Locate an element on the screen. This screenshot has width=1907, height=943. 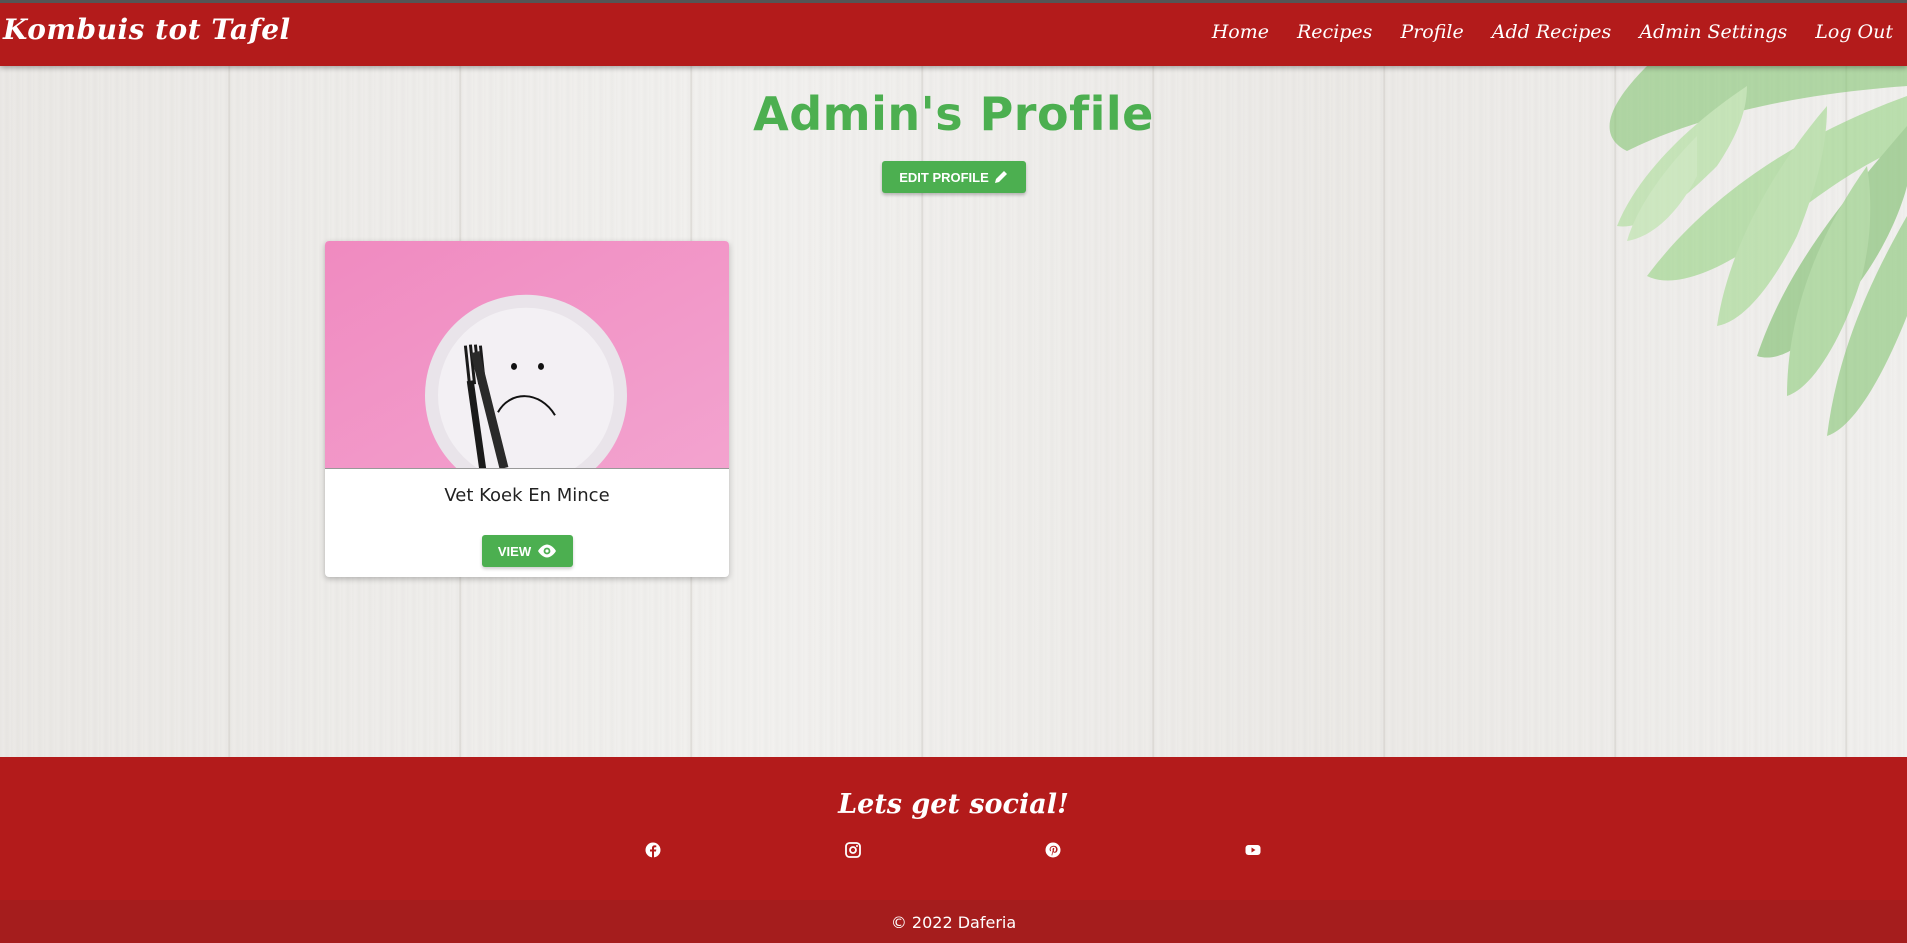
nav-log-out: Log Out is located at coordinates (1854, 32).